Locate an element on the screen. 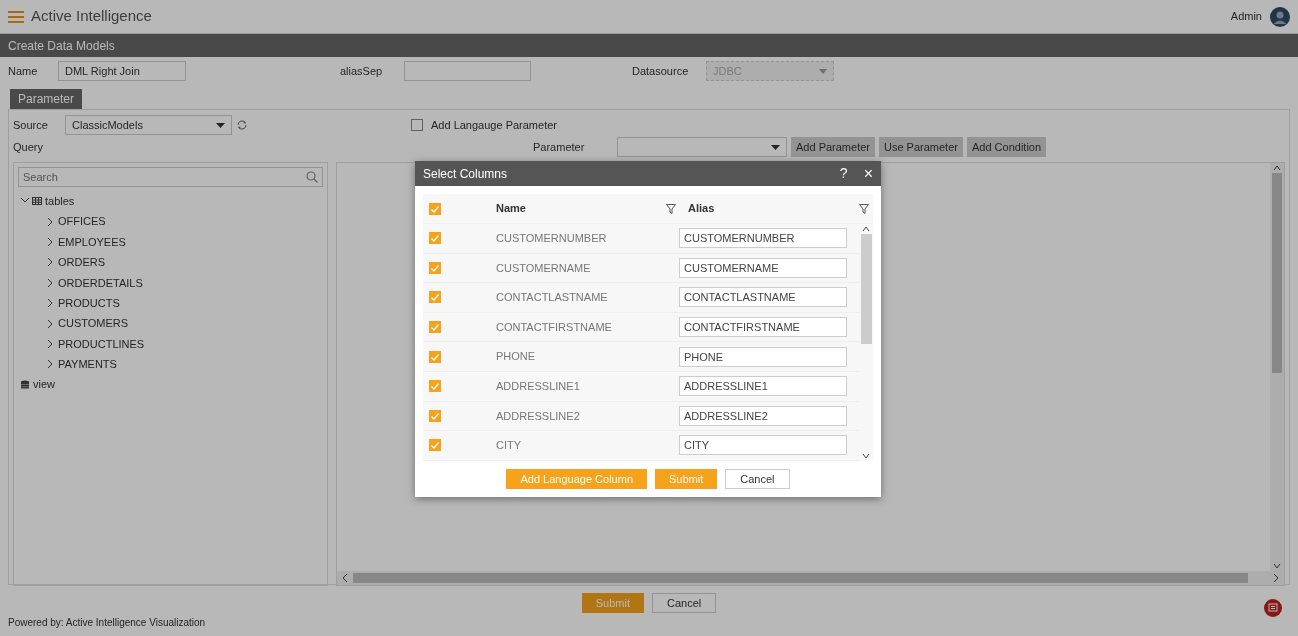 The height and width of the screenshot is (636, 1298). column-name: ADDRESSLINE2 is located at coordinates (538, 416).